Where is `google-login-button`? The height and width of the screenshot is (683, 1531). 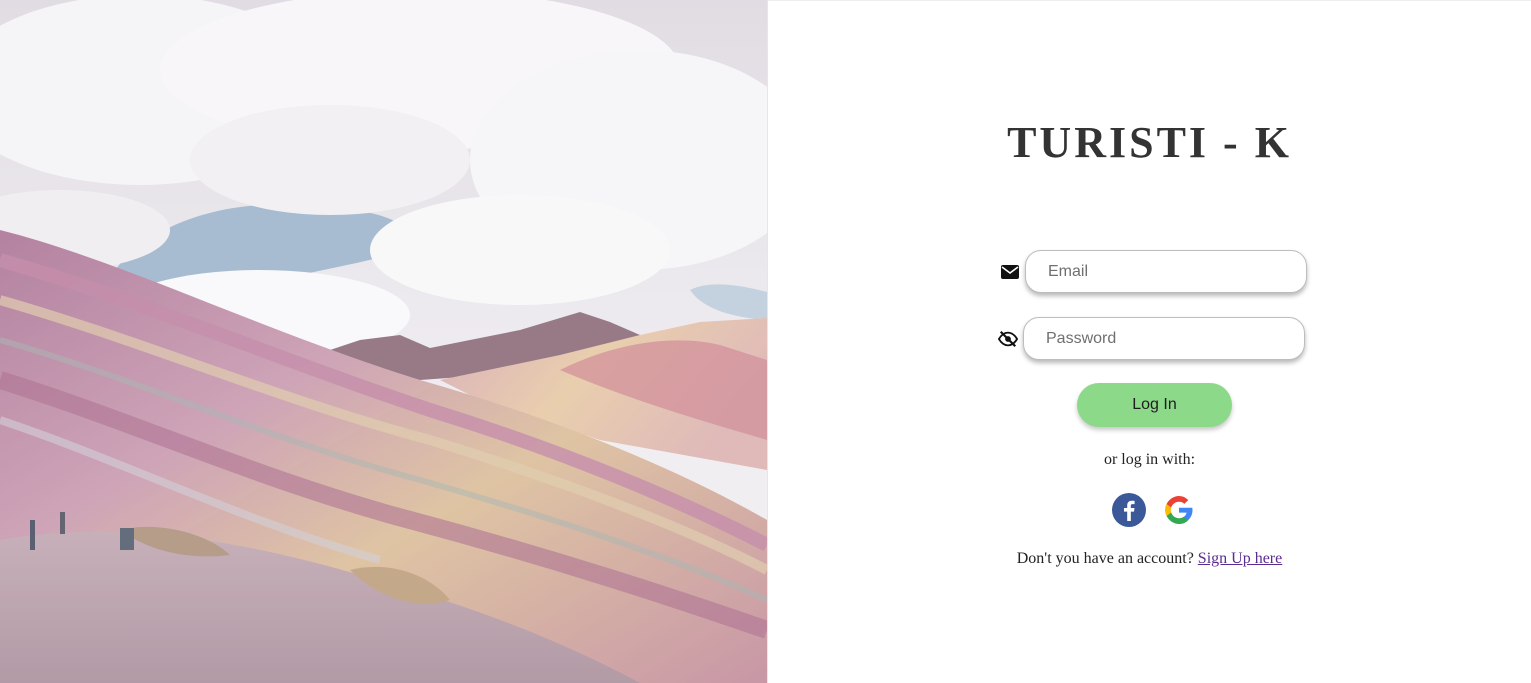 google-login-button is located at coordinates (1179, 510).